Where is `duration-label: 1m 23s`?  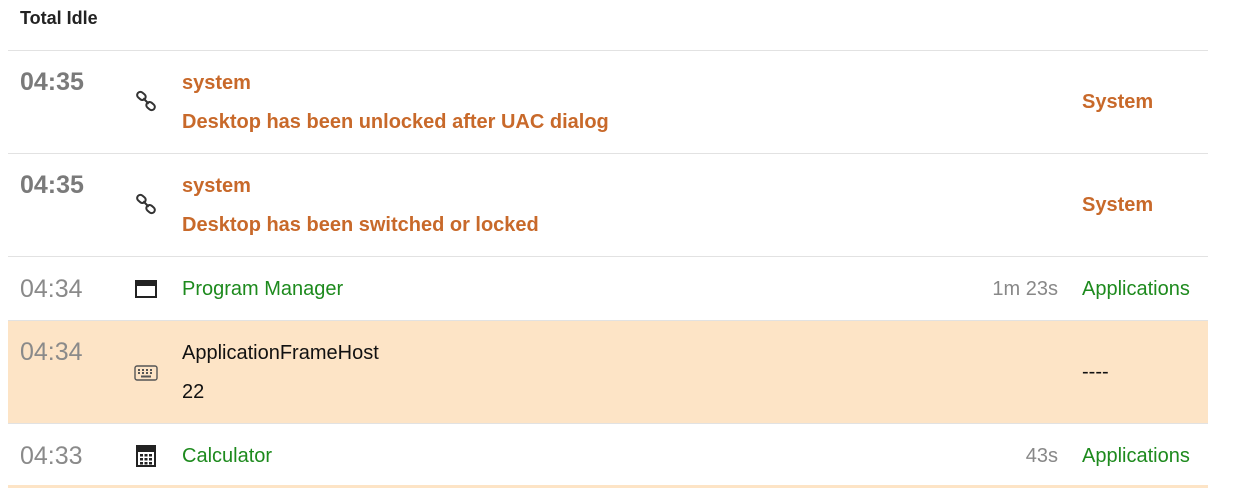 duration-label: 1m 23s is located at coordinates (1025, 289).